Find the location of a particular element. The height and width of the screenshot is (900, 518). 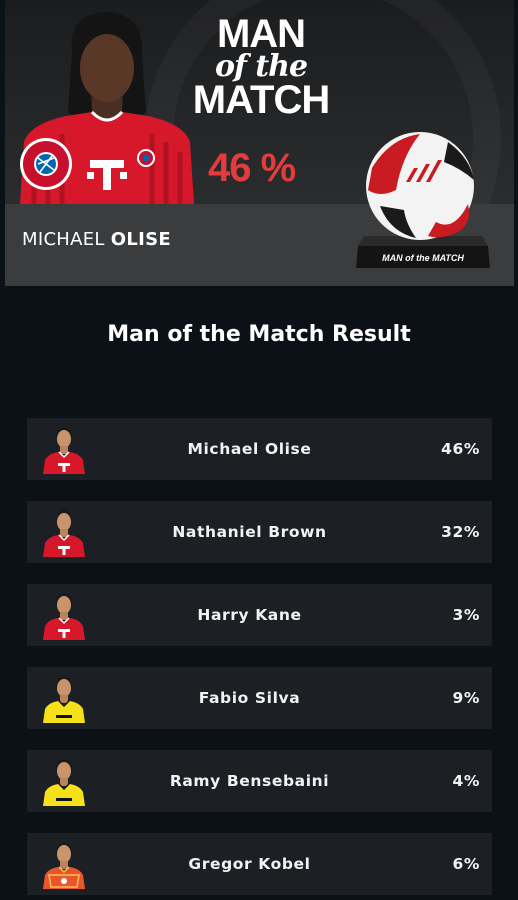

result-row-4: Fabio Silva 9% is located at coordinates (259, 698).